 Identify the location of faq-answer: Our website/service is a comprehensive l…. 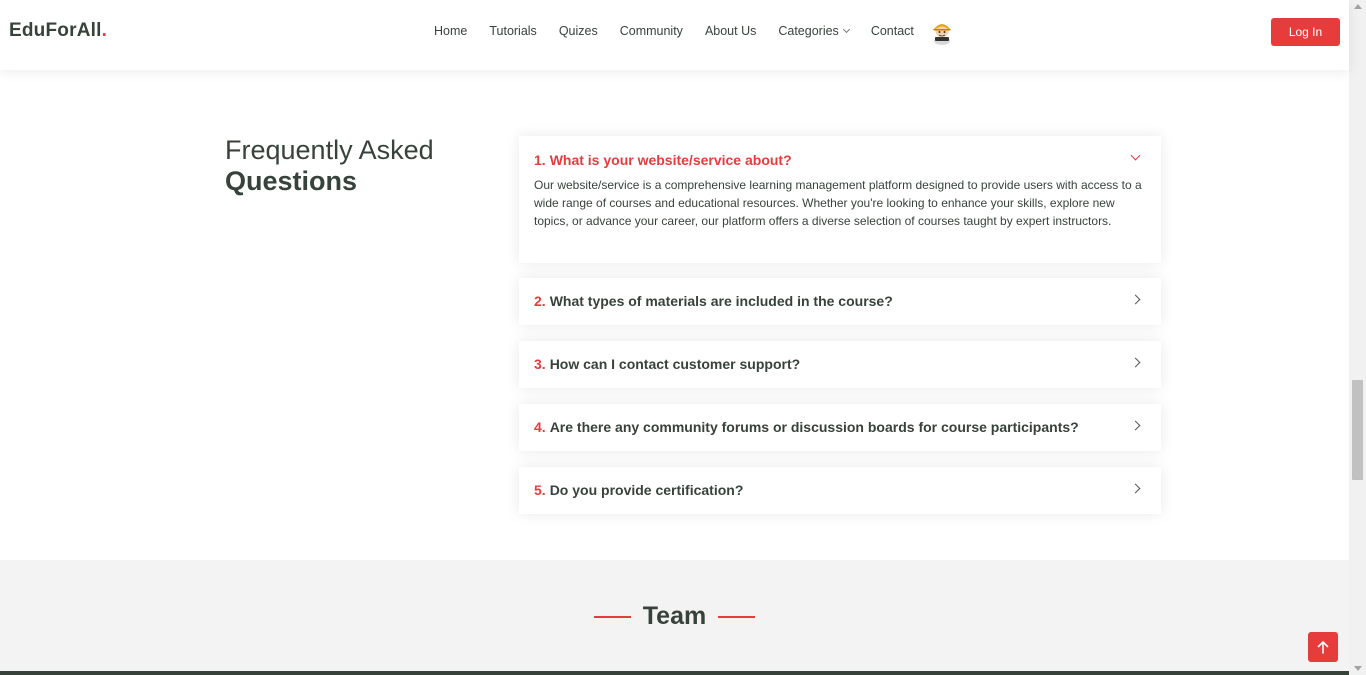
(838, 203).